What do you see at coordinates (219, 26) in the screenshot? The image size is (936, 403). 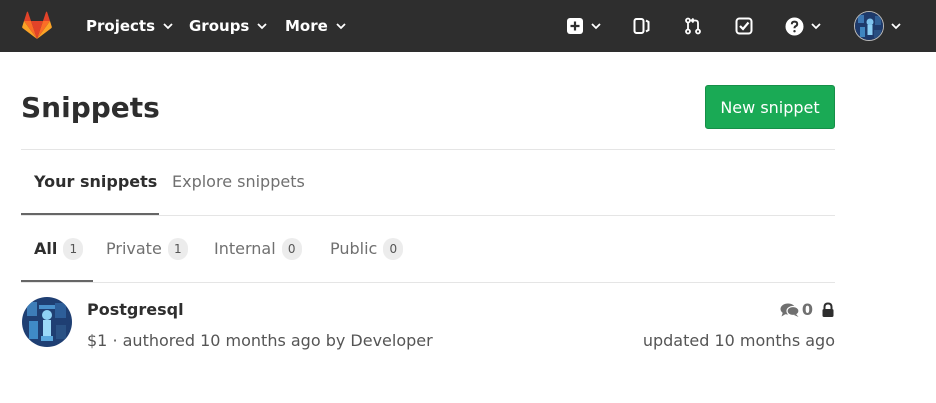 I see `nav-groups-label: Groups` at bounding box center [219, 26].